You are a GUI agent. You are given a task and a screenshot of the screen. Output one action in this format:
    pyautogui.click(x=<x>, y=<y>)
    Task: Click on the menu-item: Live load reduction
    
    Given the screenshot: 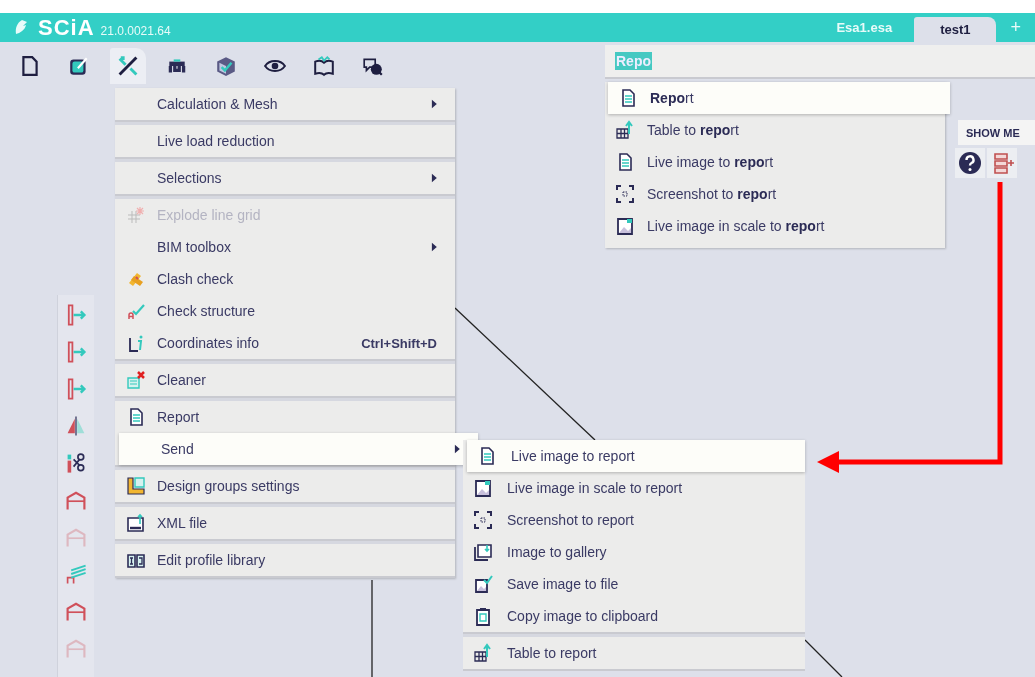 What is the action you would take?
    pyautogui.click(x=285, y=141)
    